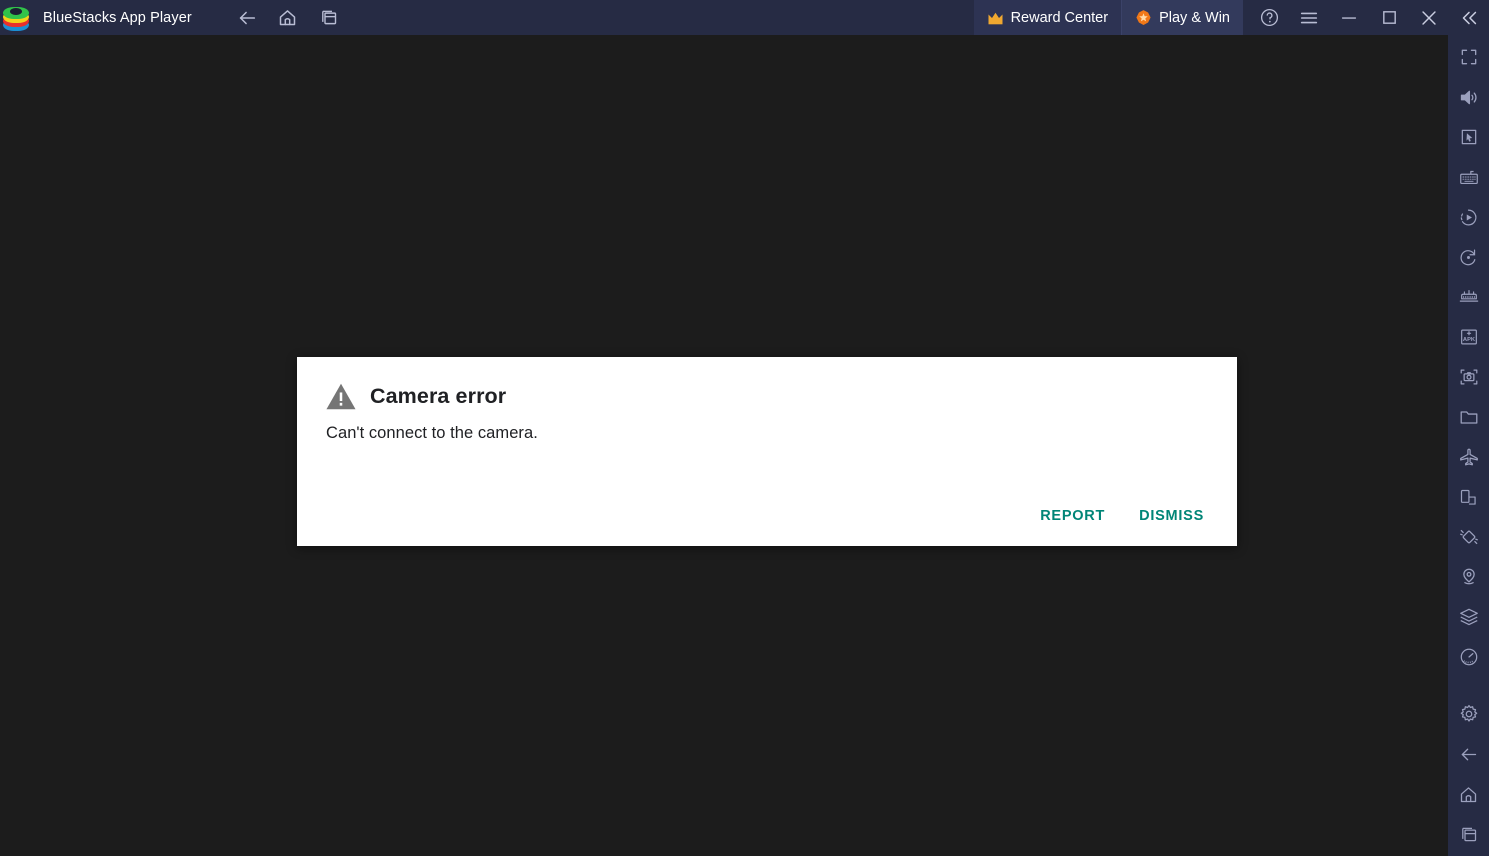 The image size is (1489, 856). I want to click on home-nav-icon, so click(1468, 794).